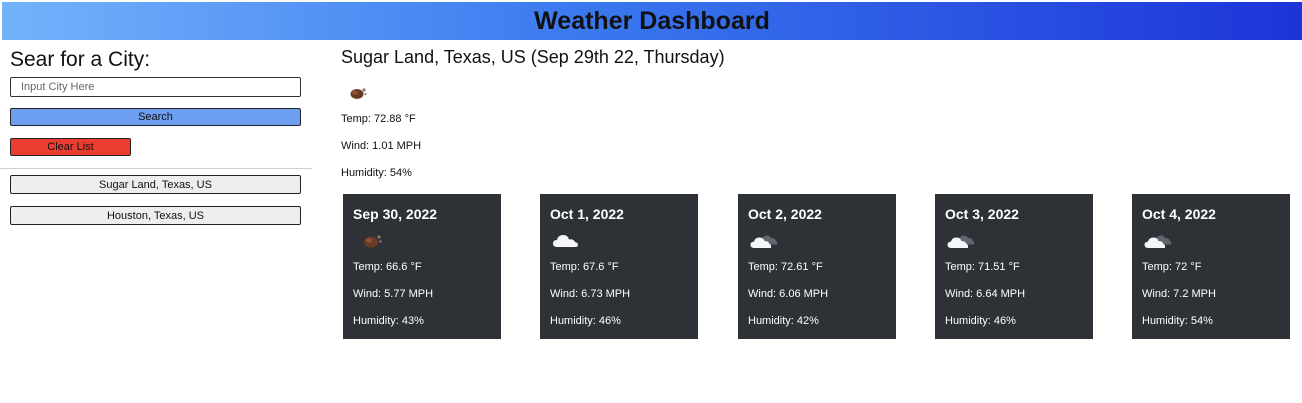  What do you see at coordinates (982, 214) in the screenshot?
I see `forecast-date: Oct 3, 2022` at bounding box center [982, 214].